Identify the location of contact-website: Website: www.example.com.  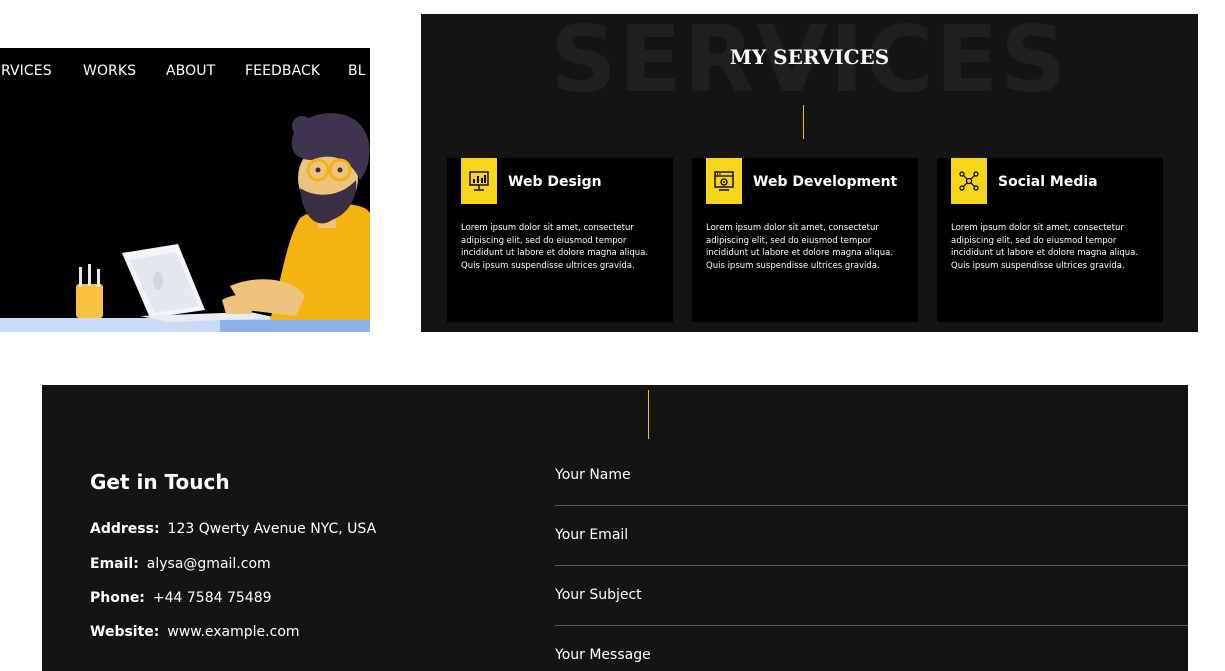
(195, 632).